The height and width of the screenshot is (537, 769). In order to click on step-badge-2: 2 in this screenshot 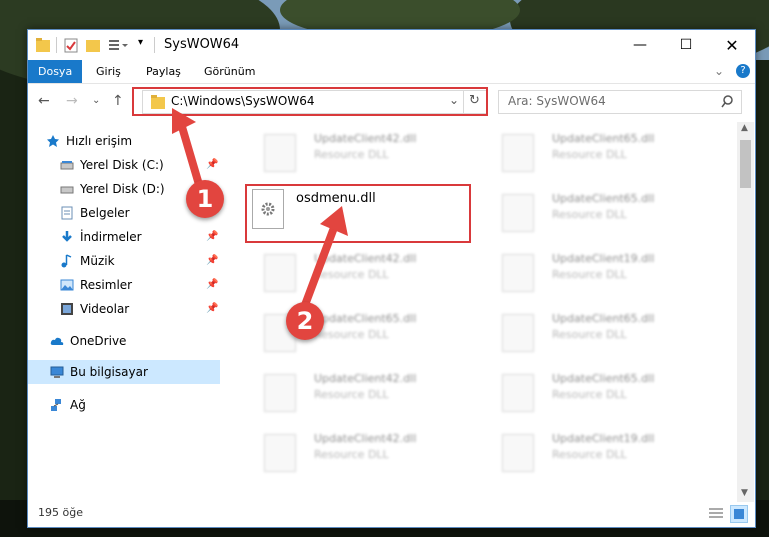, I will do `click(305, 321)`.